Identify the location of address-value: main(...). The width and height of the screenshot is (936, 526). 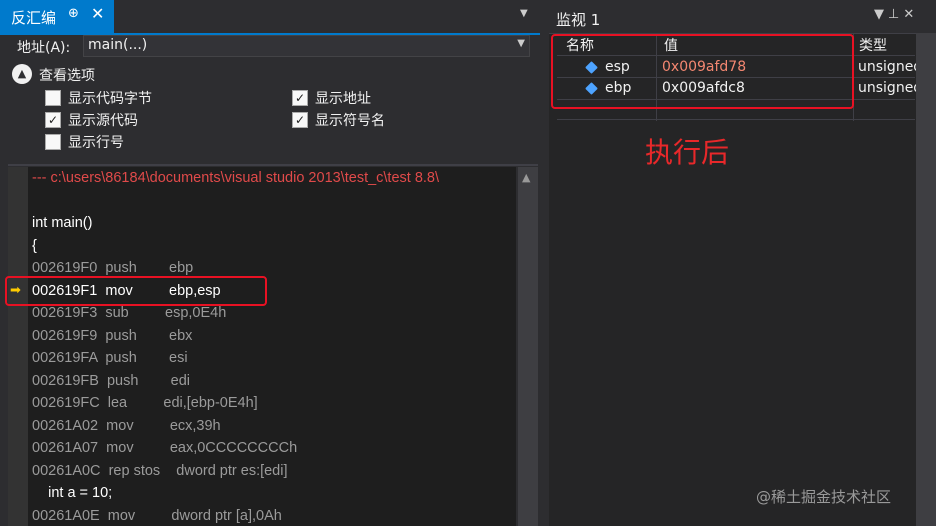
(118, 45).